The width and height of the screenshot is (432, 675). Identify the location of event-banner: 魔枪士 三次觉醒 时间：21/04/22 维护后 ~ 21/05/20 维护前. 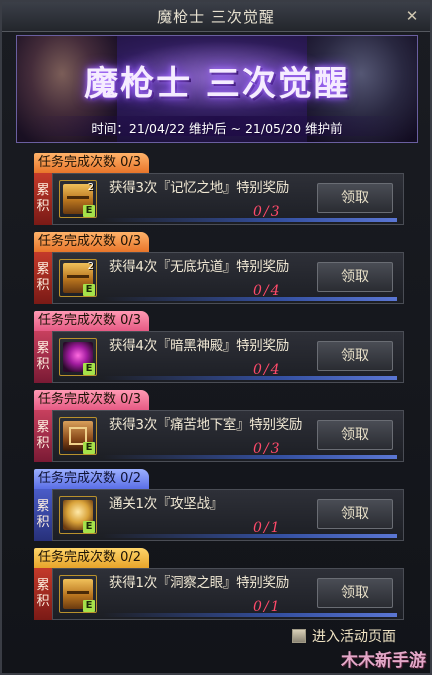
(217, 89).